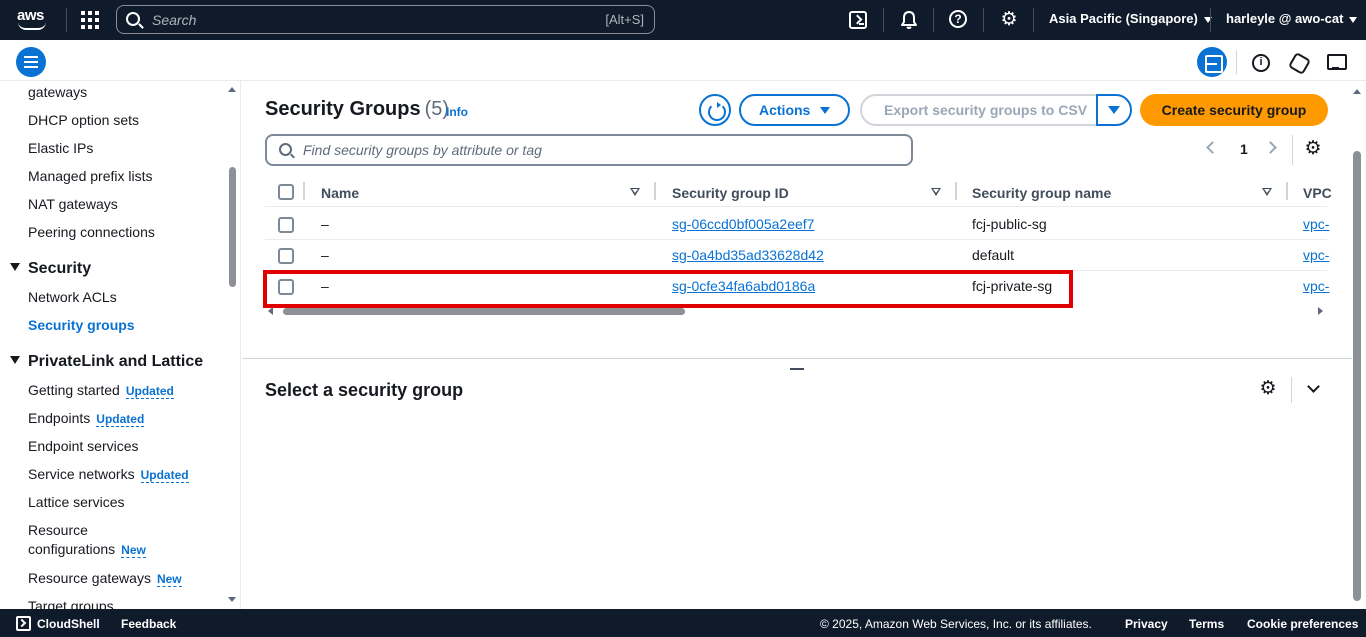 This screenshot has width=1366, height=637. What do you see at coordinates (33, 19) in the screenshot?
I see `aws-logo: aws` at bounding box center [33, 19].